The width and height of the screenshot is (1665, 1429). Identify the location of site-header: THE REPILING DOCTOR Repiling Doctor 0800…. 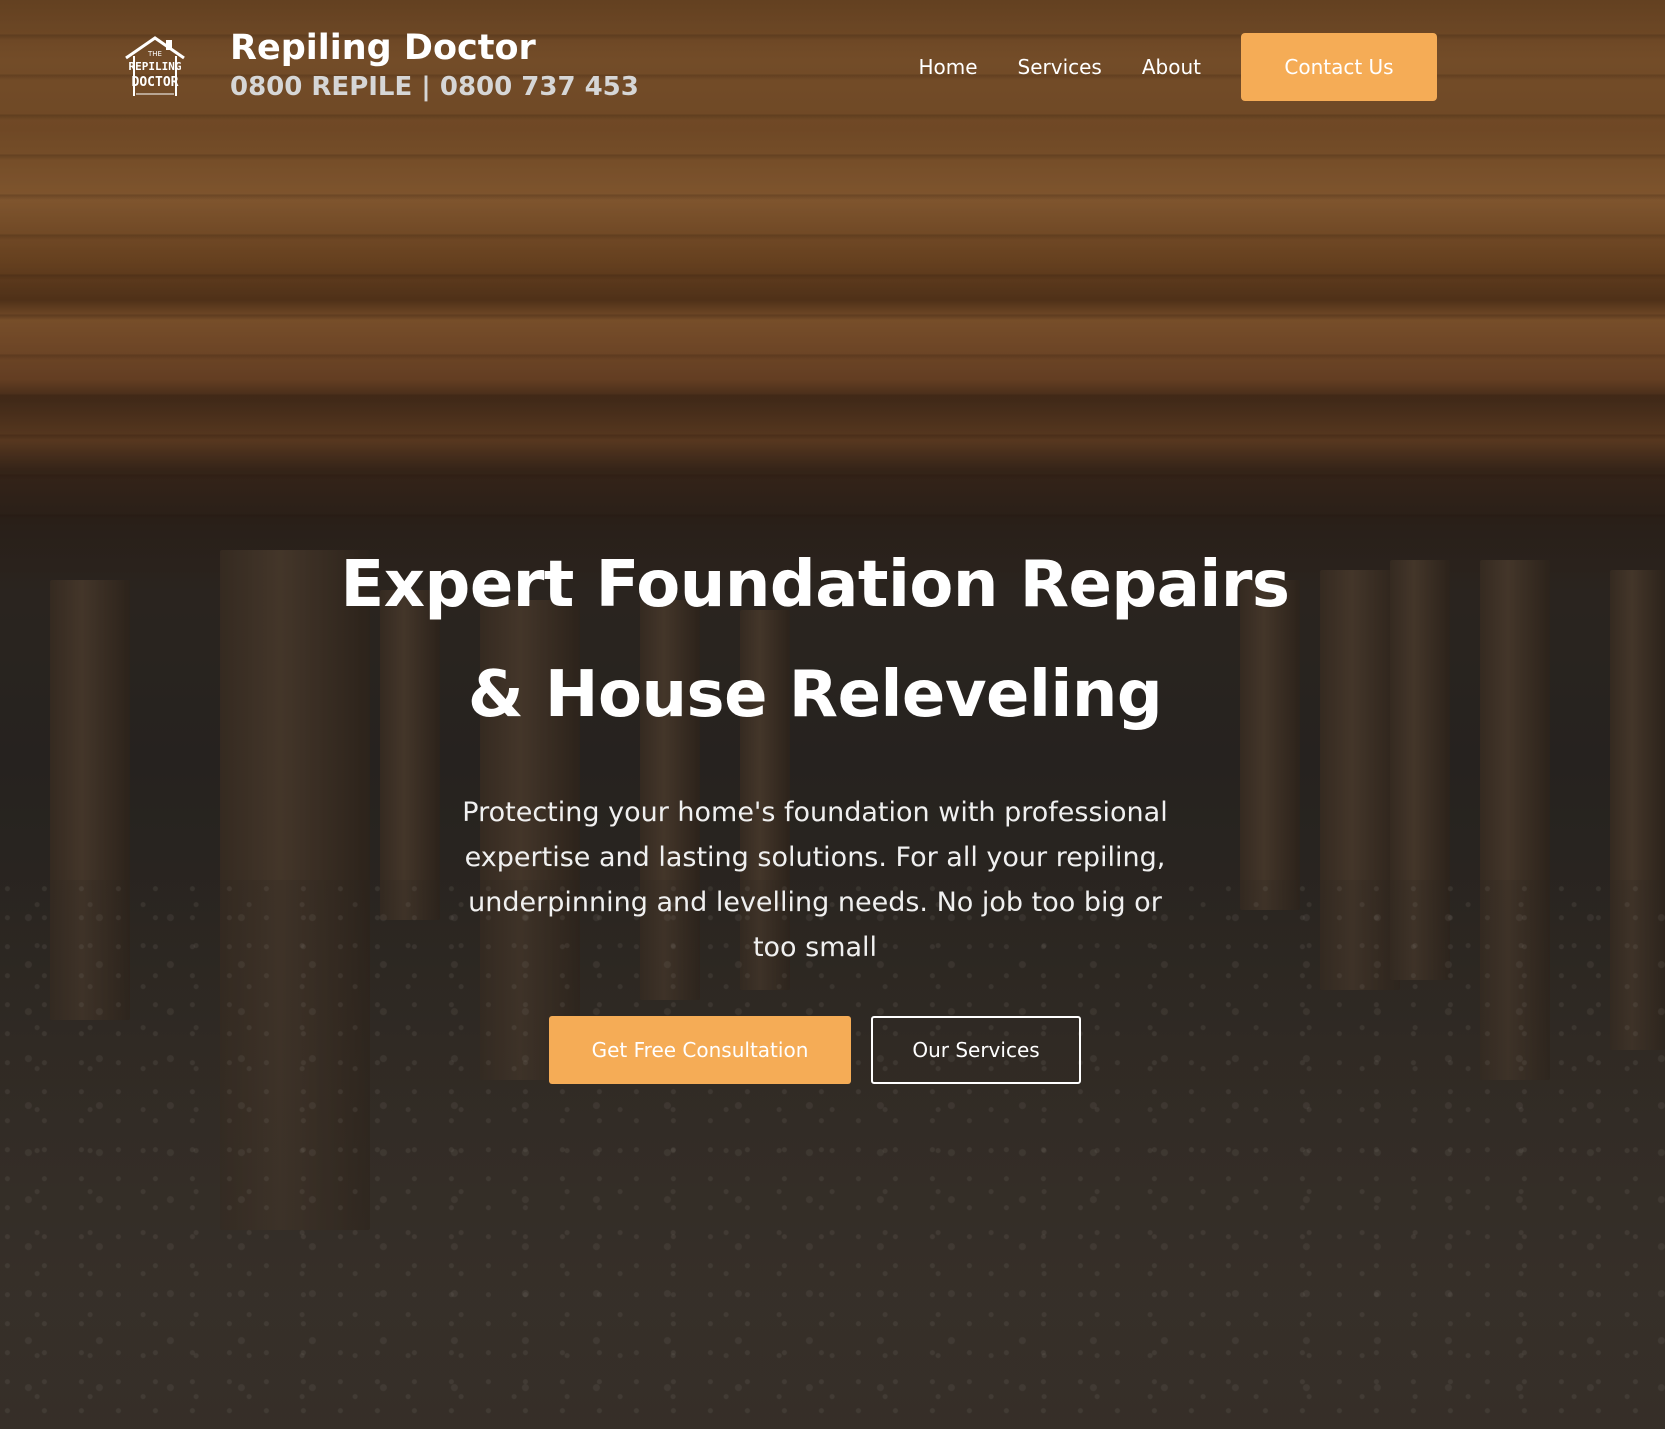
(832, 67).